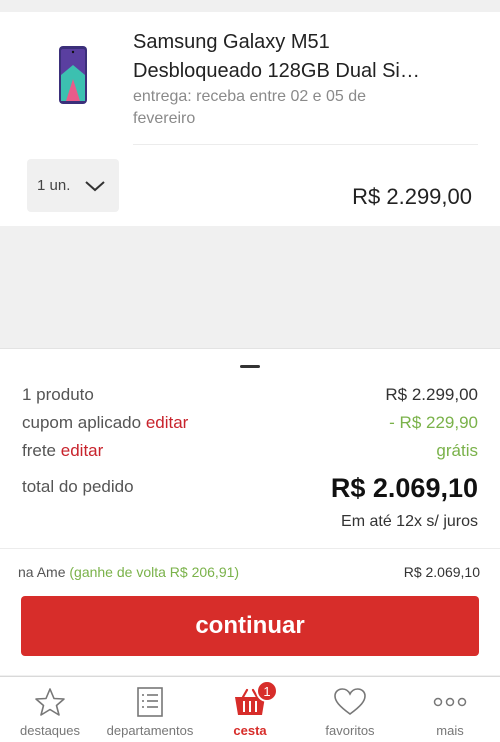  I want to click on product-name-line1: Samsung Galaxy M51, so click(231, 42).